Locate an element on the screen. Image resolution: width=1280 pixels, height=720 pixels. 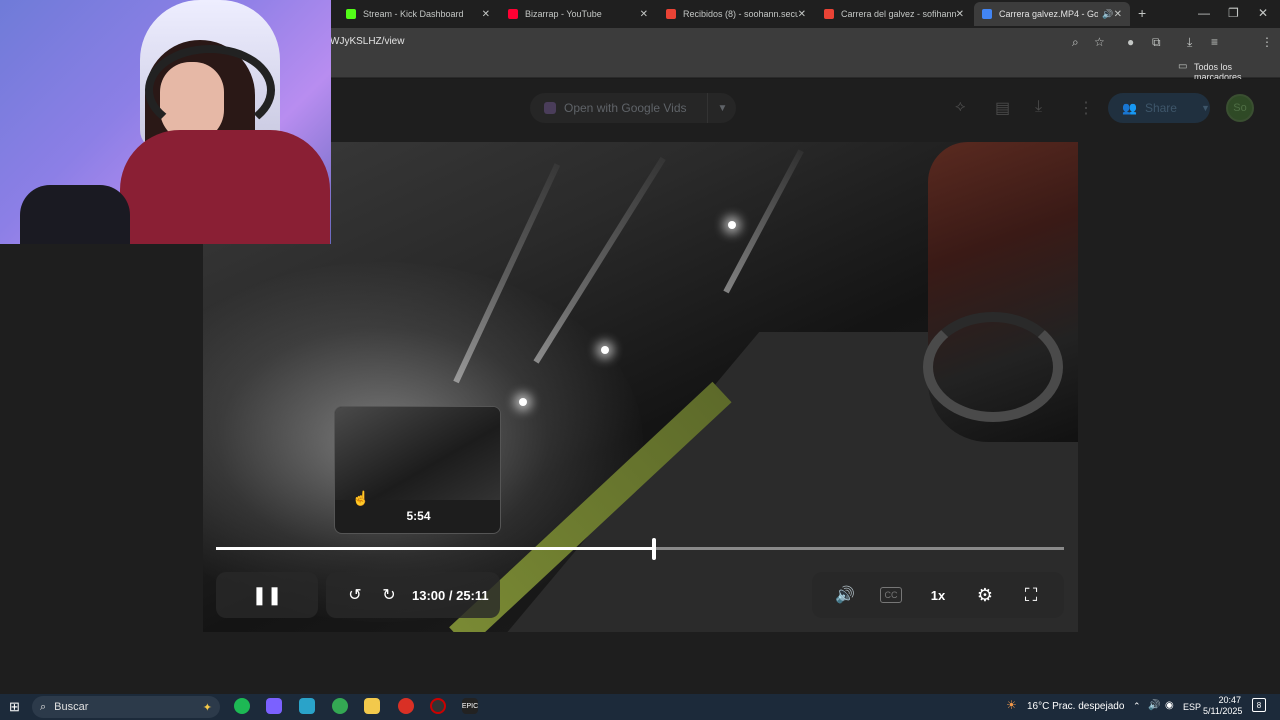
account-avatar: So is located at coordinates (1240, 108).